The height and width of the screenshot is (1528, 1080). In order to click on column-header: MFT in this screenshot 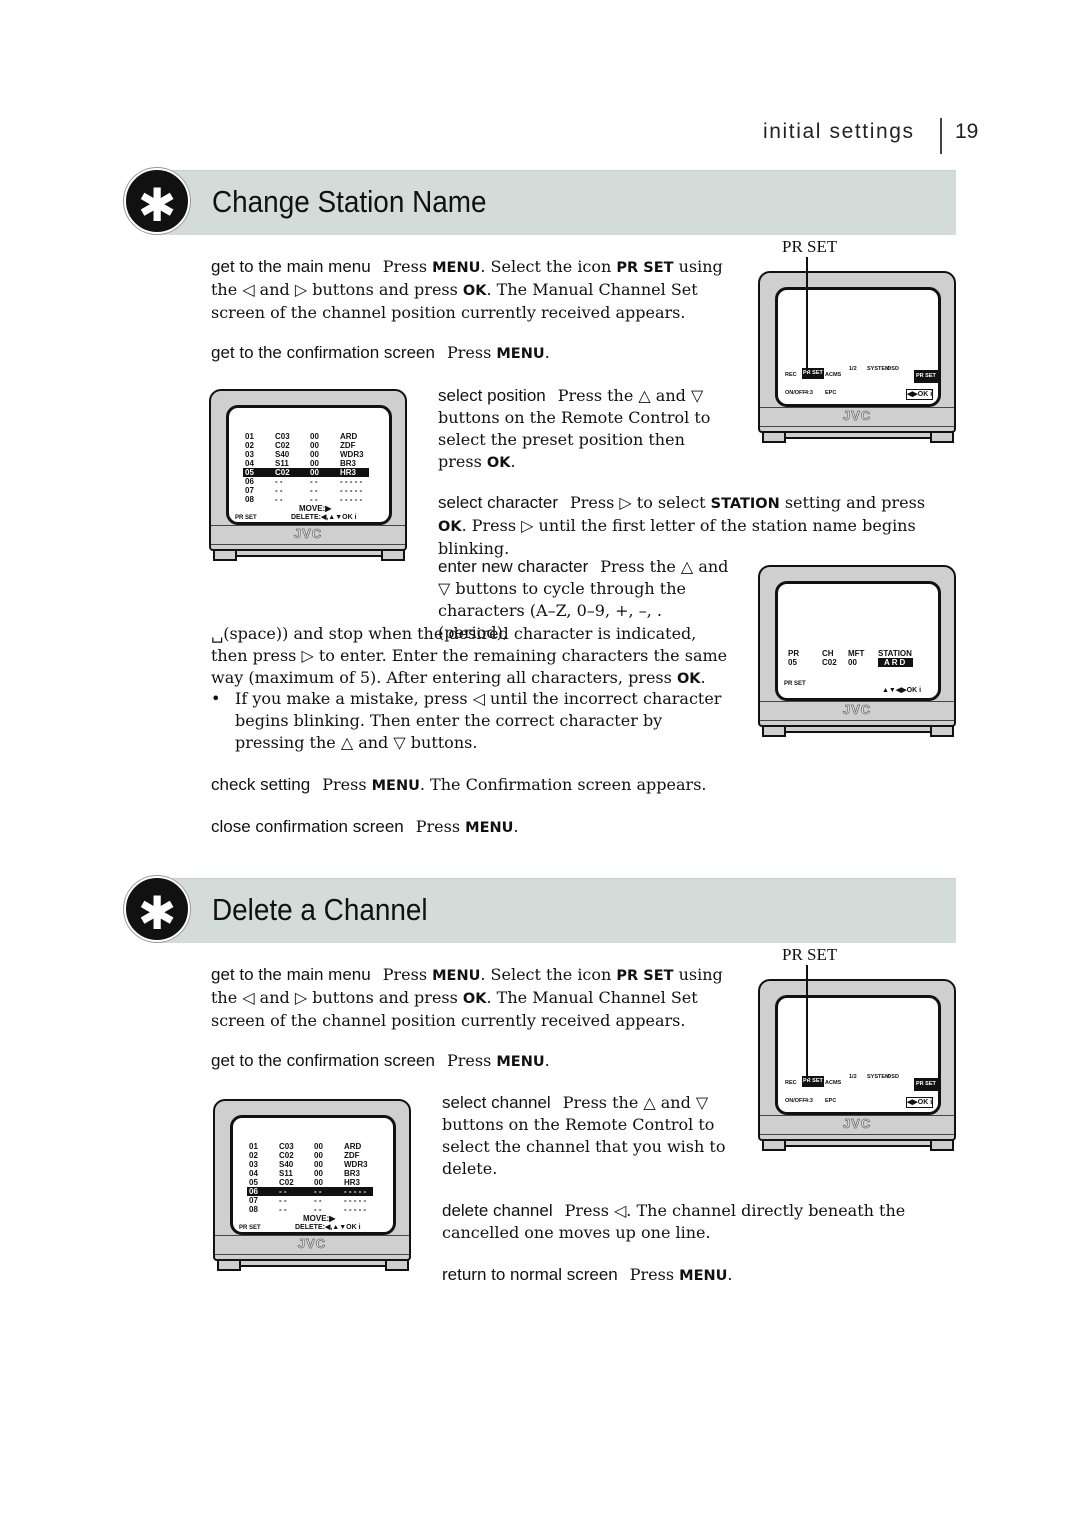, I will do `click(856, 653)`.